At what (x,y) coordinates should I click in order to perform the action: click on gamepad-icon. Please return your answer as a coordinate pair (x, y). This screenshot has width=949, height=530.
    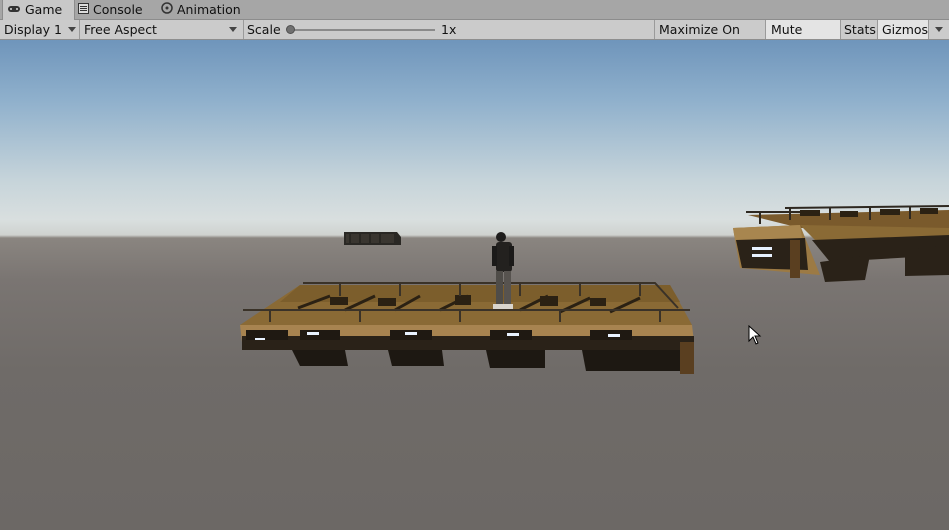
    Looking at the image, I should click on (14, 10).